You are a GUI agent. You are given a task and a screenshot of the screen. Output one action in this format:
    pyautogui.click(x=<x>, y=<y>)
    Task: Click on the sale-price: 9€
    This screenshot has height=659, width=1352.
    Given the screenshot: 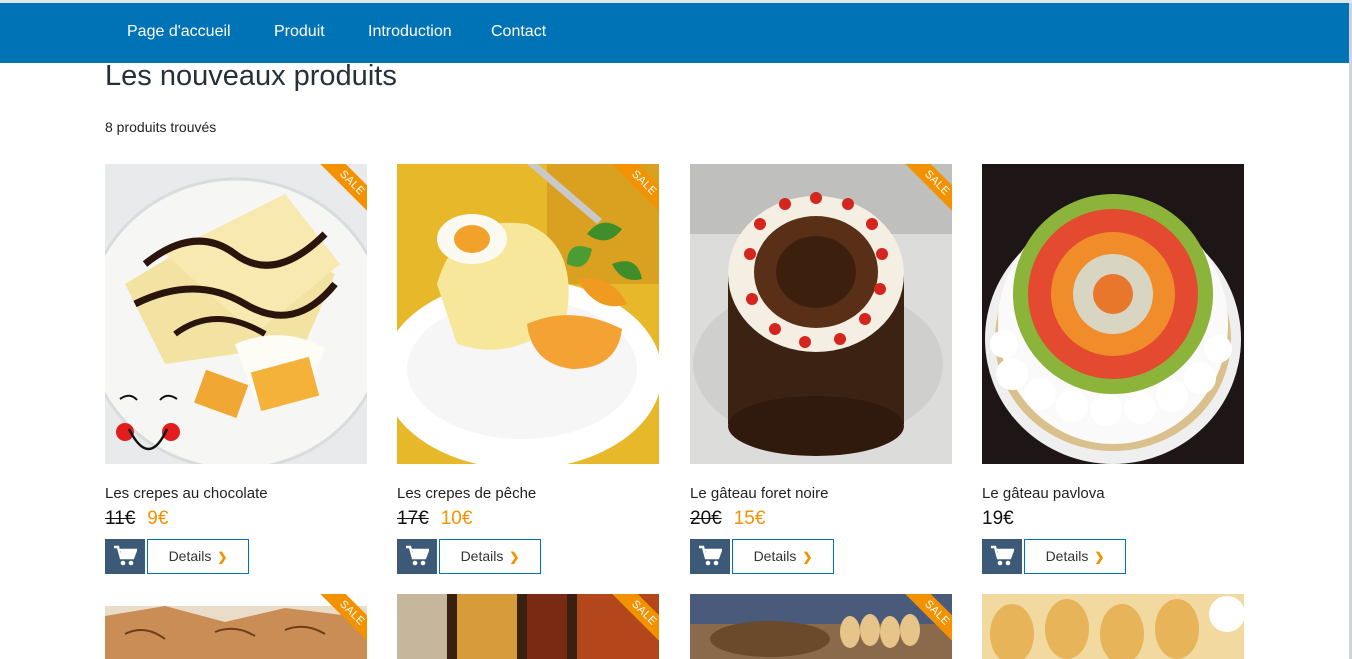 What is the action you would take?
    pyautogui.click(x=158, y=518)
    